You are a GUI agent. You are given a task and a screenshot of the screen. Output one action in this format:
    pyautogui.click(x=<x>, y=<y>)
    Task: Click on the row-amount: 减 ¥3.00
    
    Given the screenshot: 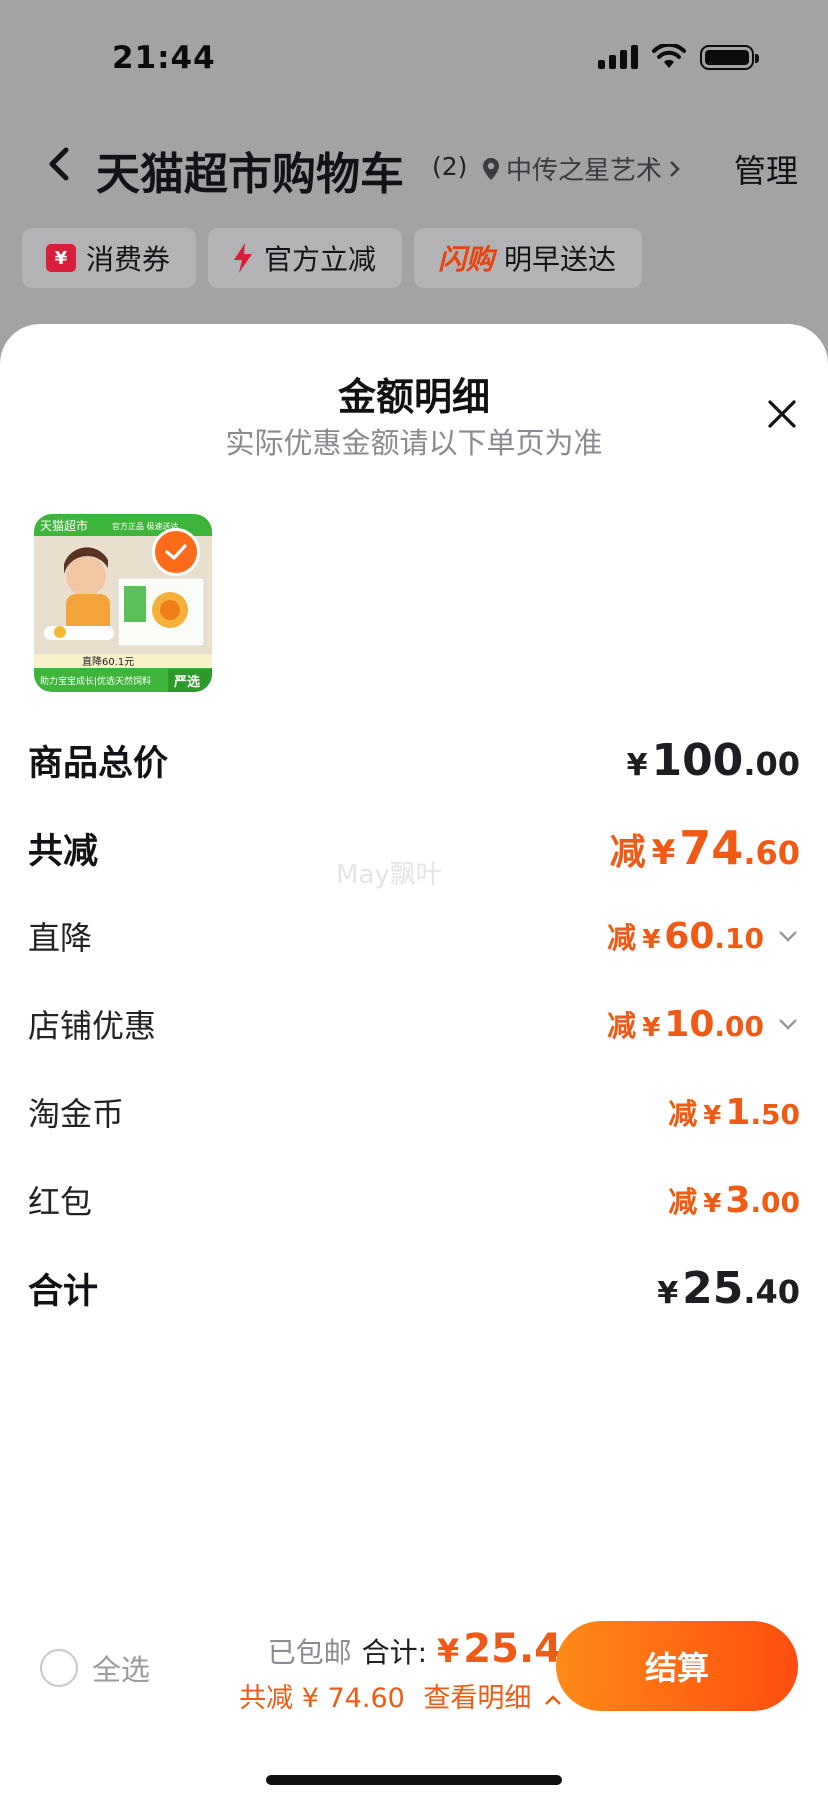 What is the action you would take?
    pyautogui.click(x=734, y=1200)
    